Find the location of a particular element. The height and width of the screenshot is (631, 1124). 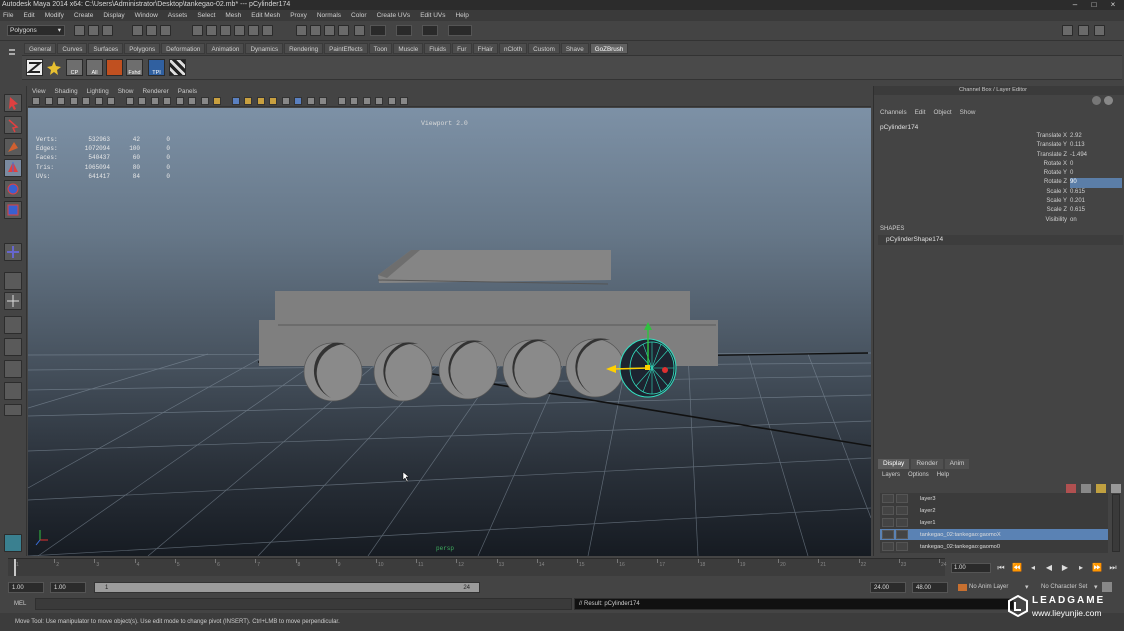

channel-rotate-x: Rotate X0 is located at coordinates (1059, 164).